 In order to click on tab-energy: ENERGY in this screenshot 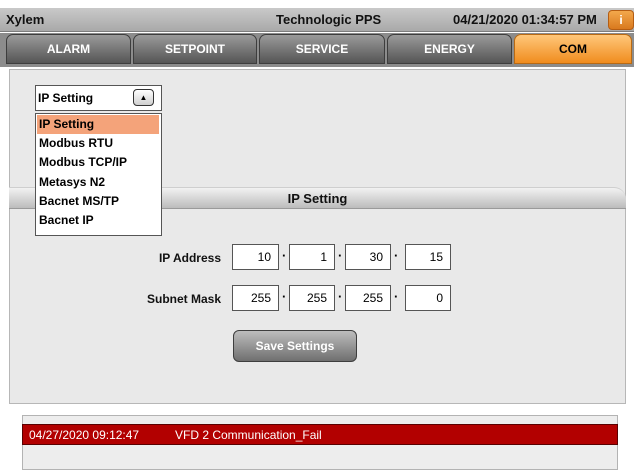, I will do `click(449, 49)`.